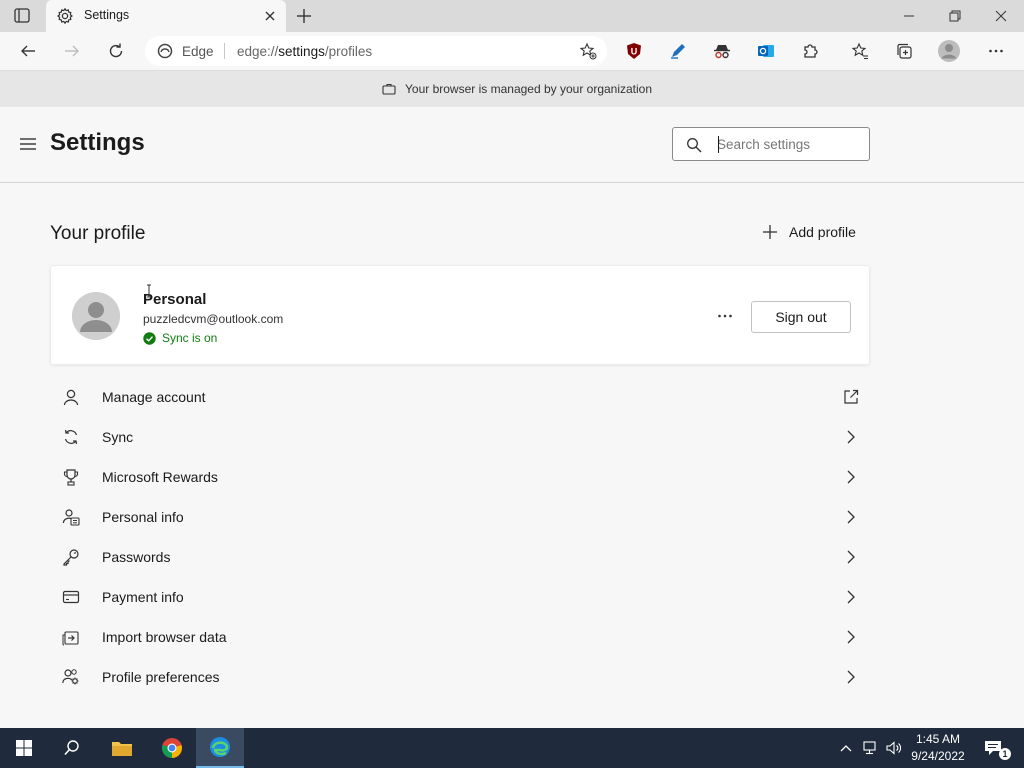 The image size is (1024, 768). Describe the element at coordinates (787, 144) in the screenshot. I see `search-settings-input` at that location.